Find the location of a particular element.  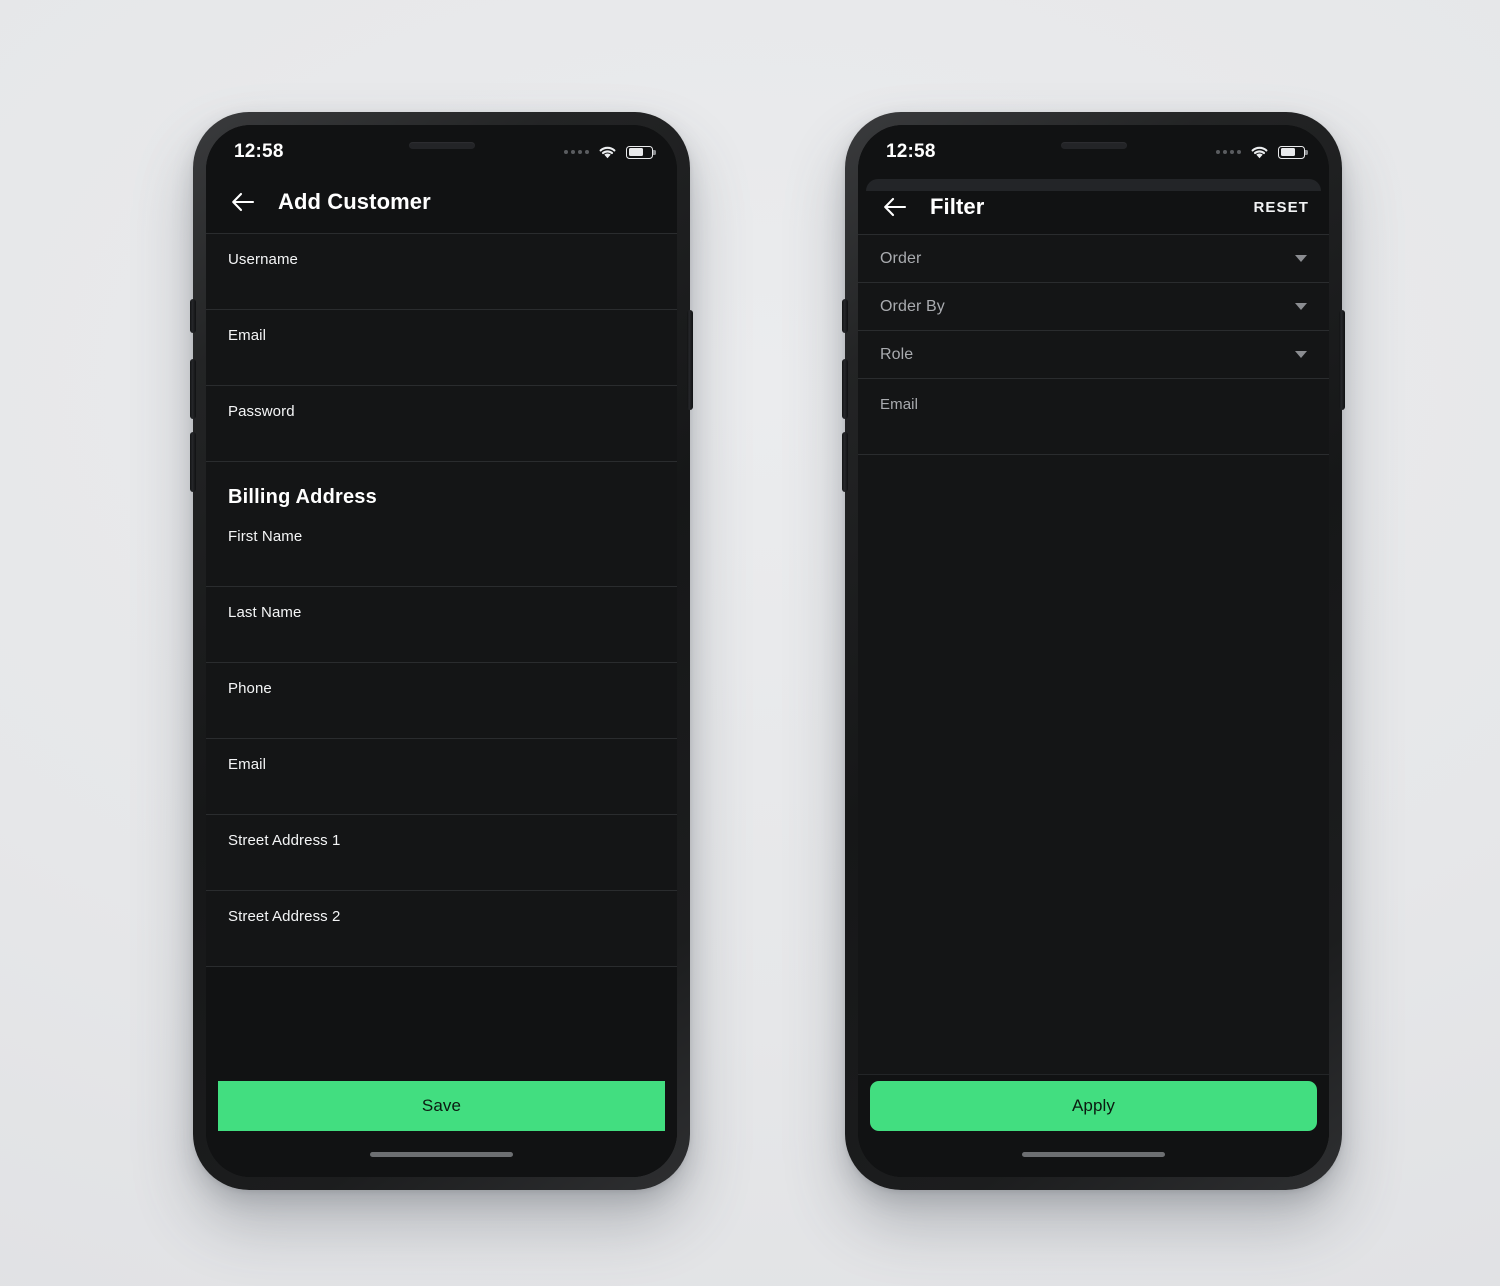

app-bar: Filter RESET is located at coordinates (1093, 212).